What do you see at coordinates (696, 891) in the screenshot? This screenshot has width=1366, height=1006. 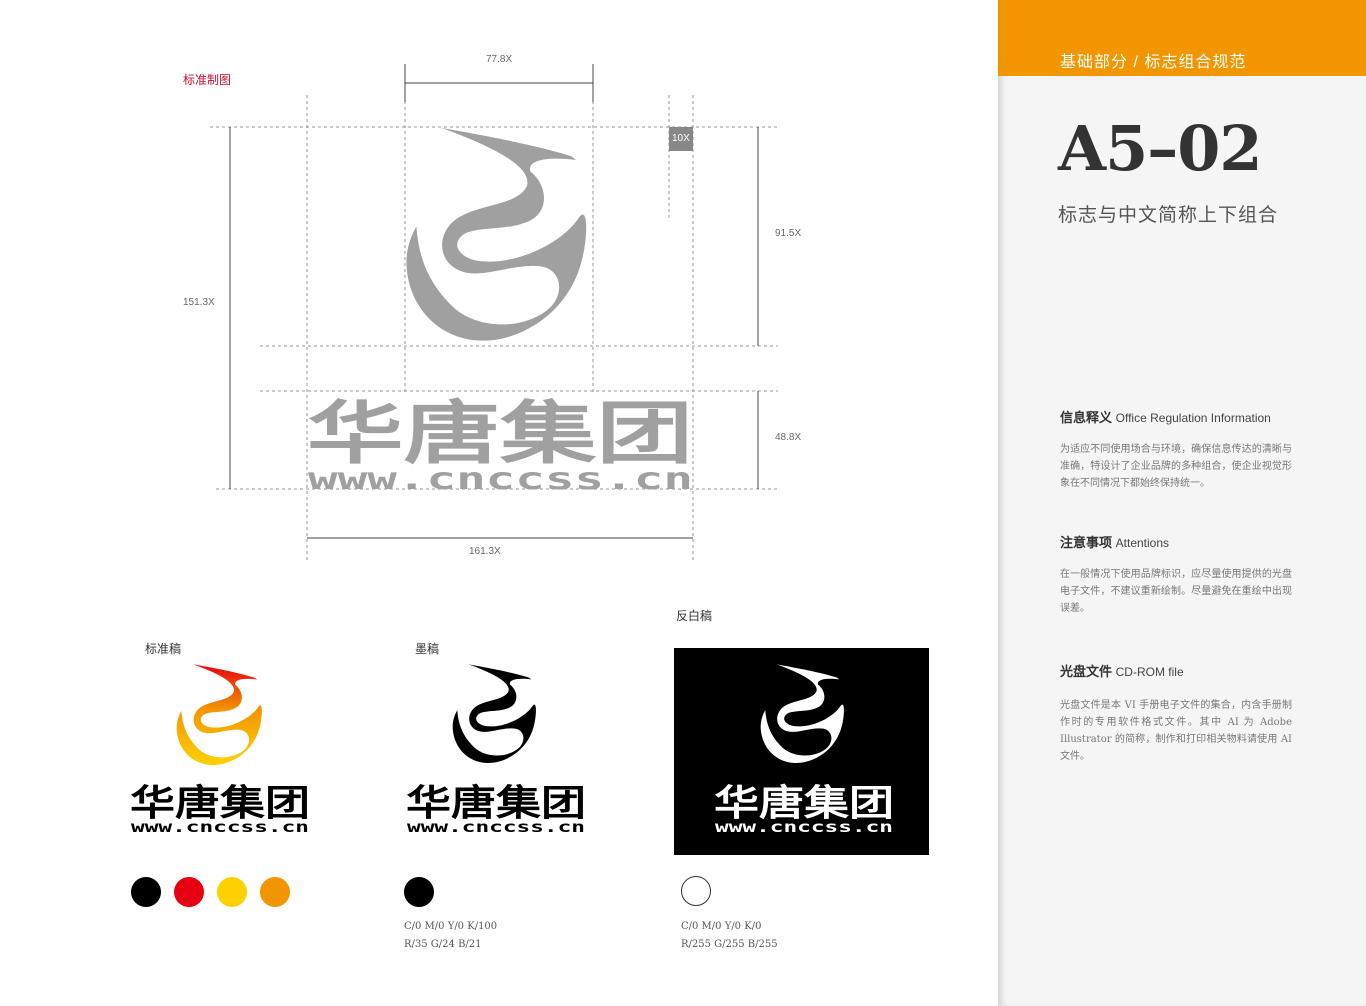 I see `swatch-reverse` at bounding box center [696, 891].